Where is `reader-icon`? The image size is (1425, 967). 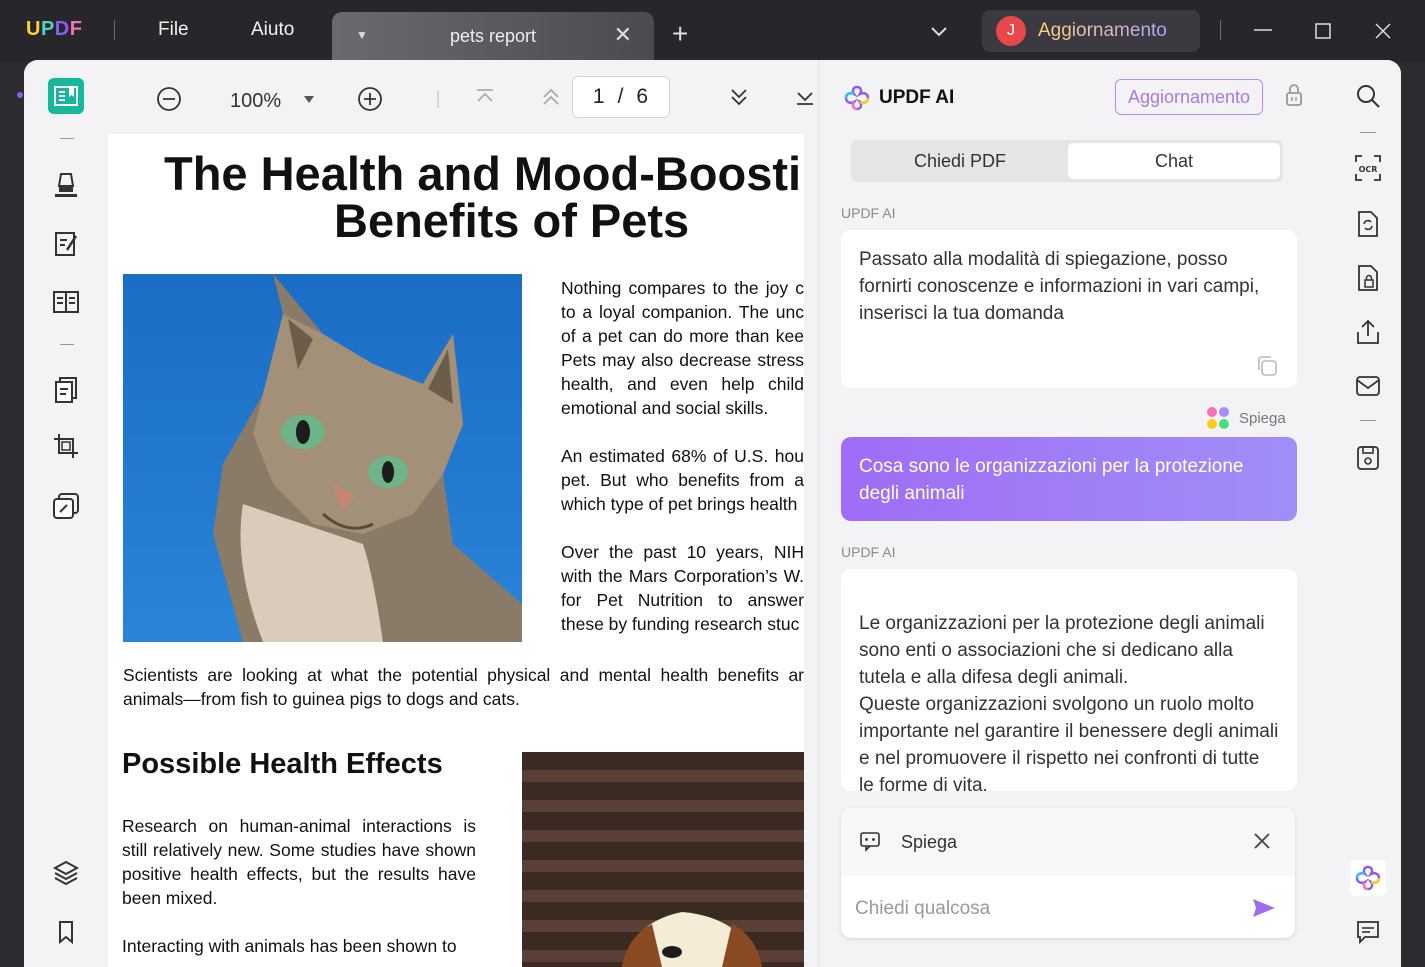
reader-icon is located at coordinates (66, 96).